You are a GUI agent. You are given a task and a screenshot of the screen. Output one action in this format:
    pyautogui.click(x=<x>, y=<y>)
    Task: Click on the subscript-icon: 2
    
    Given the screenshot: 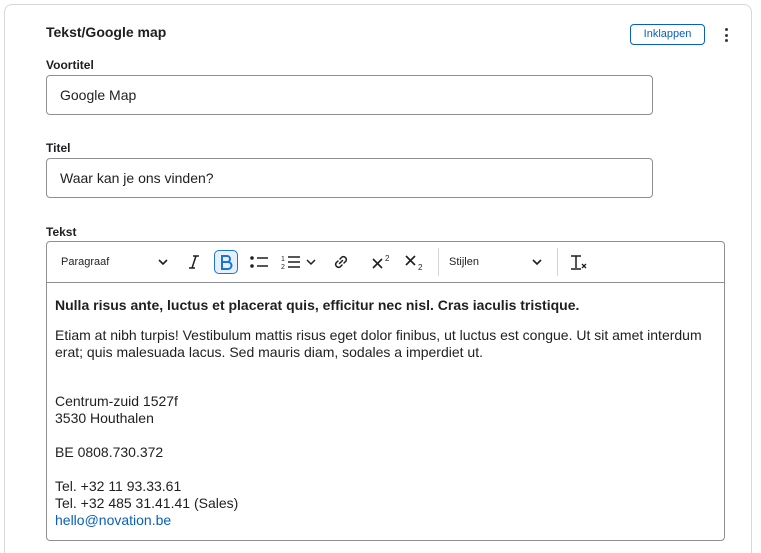 What is the action you would take?
    pyautogui.click(x=416, y=262)
    